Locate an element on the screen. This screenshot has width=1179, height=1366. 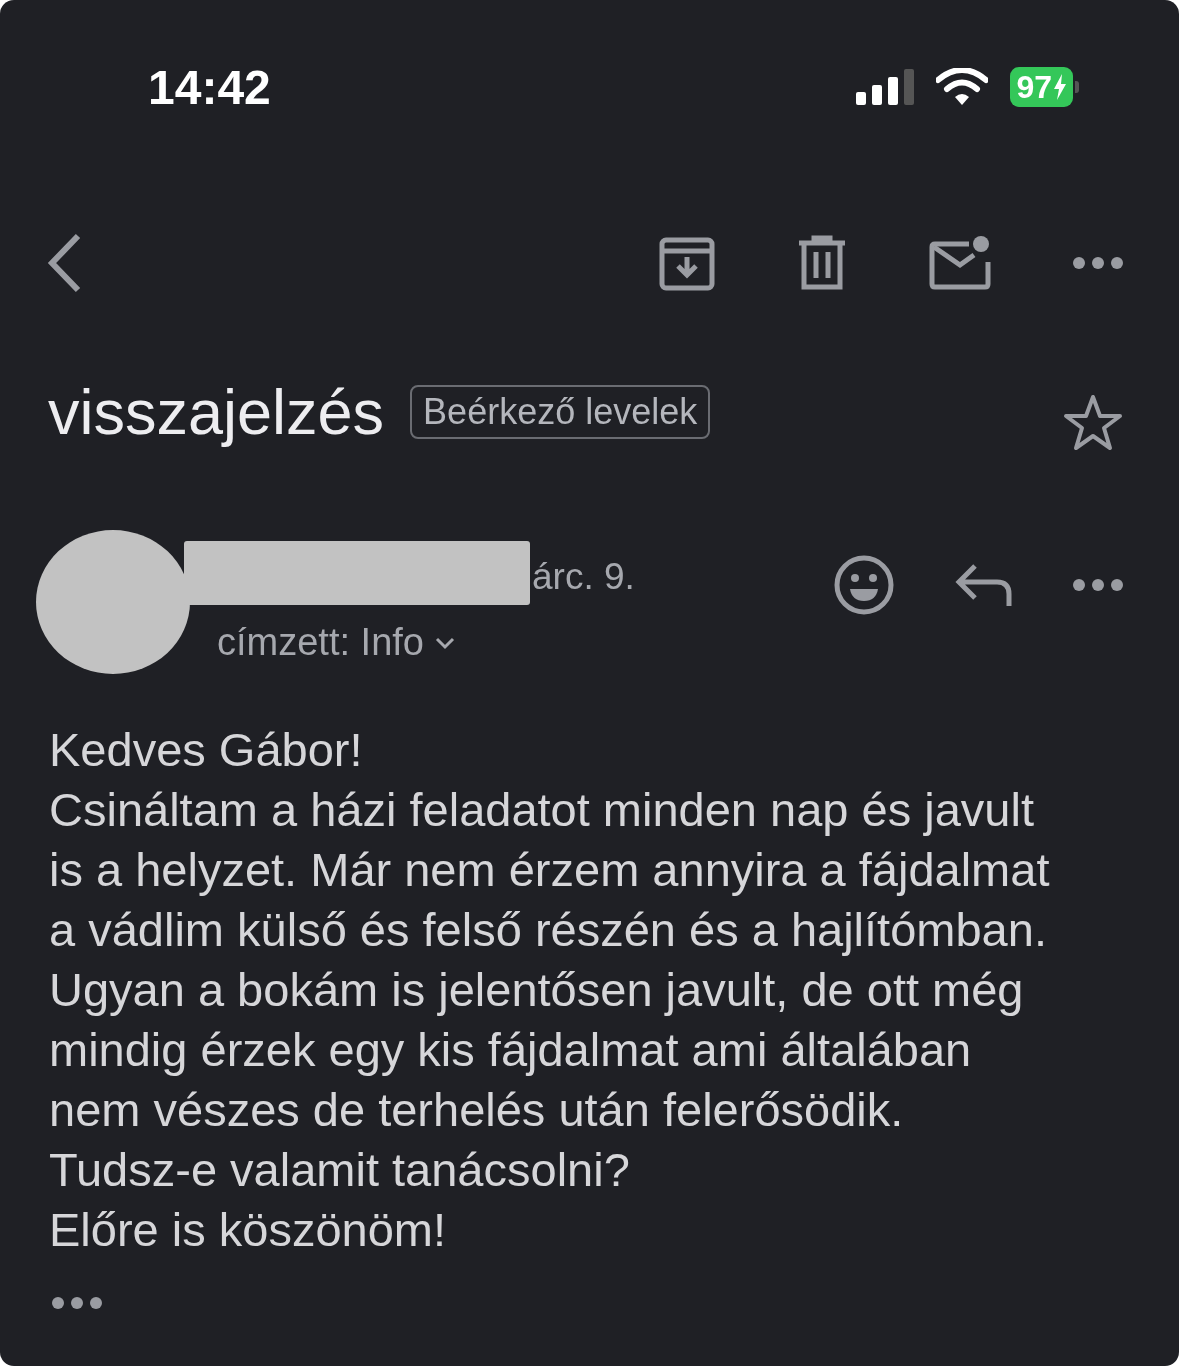
signal-icon is located at coordinates (885, 87).